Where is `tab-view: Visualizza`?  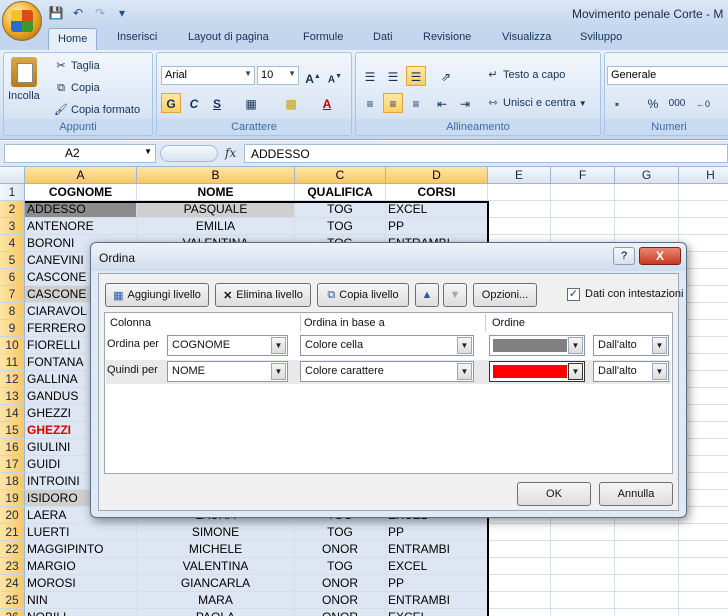
tab-view: Visualizza is located at coordinates (526, 37).